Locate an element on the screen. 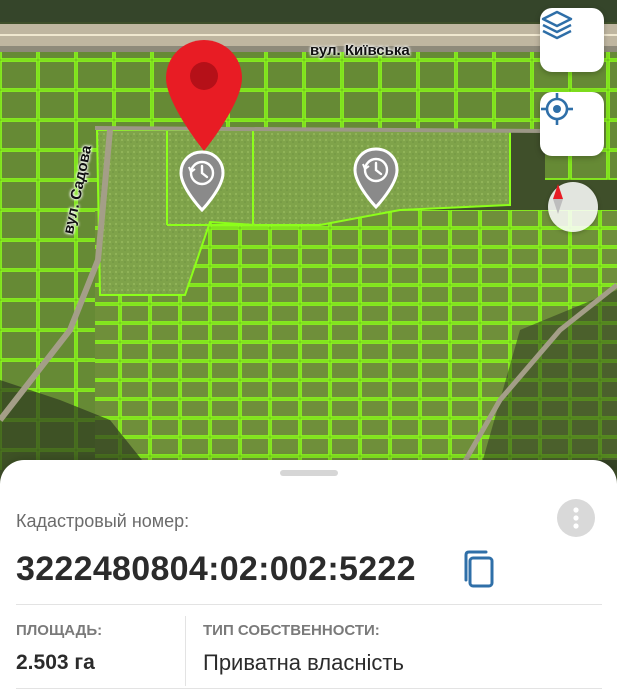  more-options-button is located at coordinates (576, 518).